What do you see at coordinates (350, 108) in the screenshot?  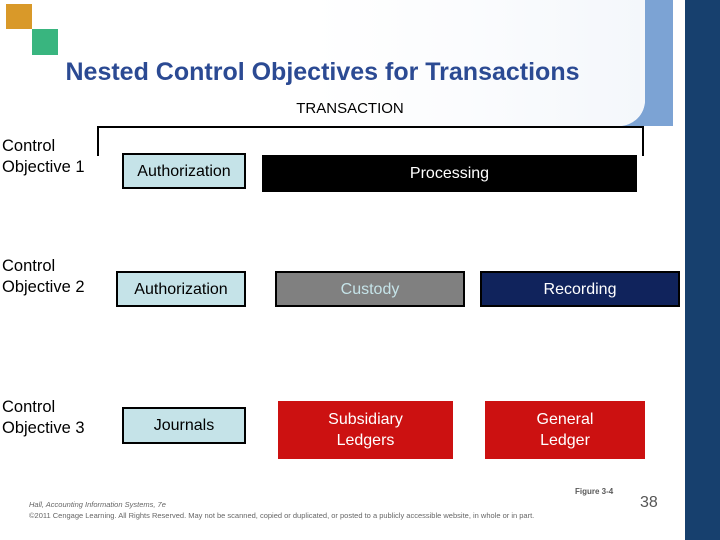 I see `transaction-heading: TRANSACTION` at bounding box center [350, 108].